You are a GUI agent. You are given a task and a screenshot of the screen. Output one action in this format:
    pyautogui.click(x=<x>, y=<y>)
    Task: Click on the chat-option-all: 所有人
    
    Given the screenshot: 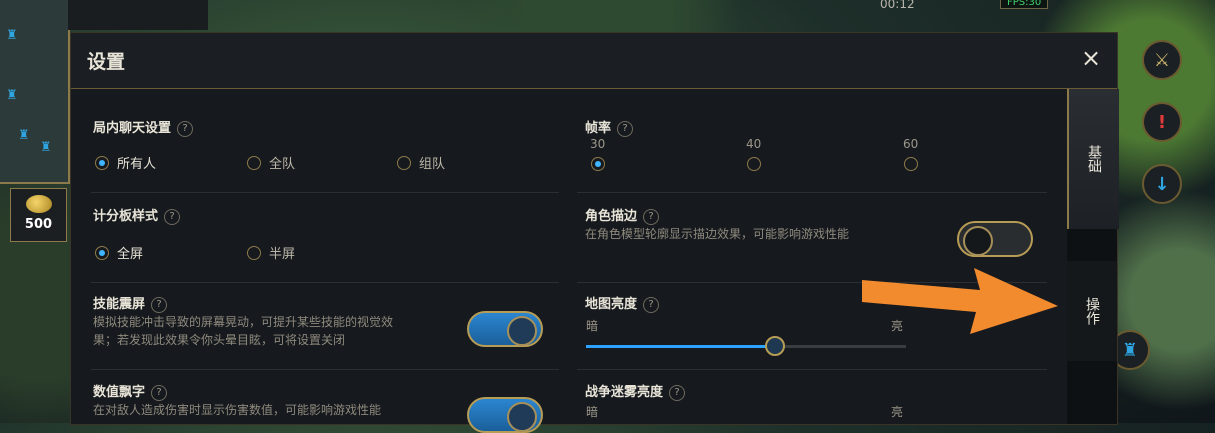 What is the action you would take?
    pyautogui.click(x=125, y=162)
    